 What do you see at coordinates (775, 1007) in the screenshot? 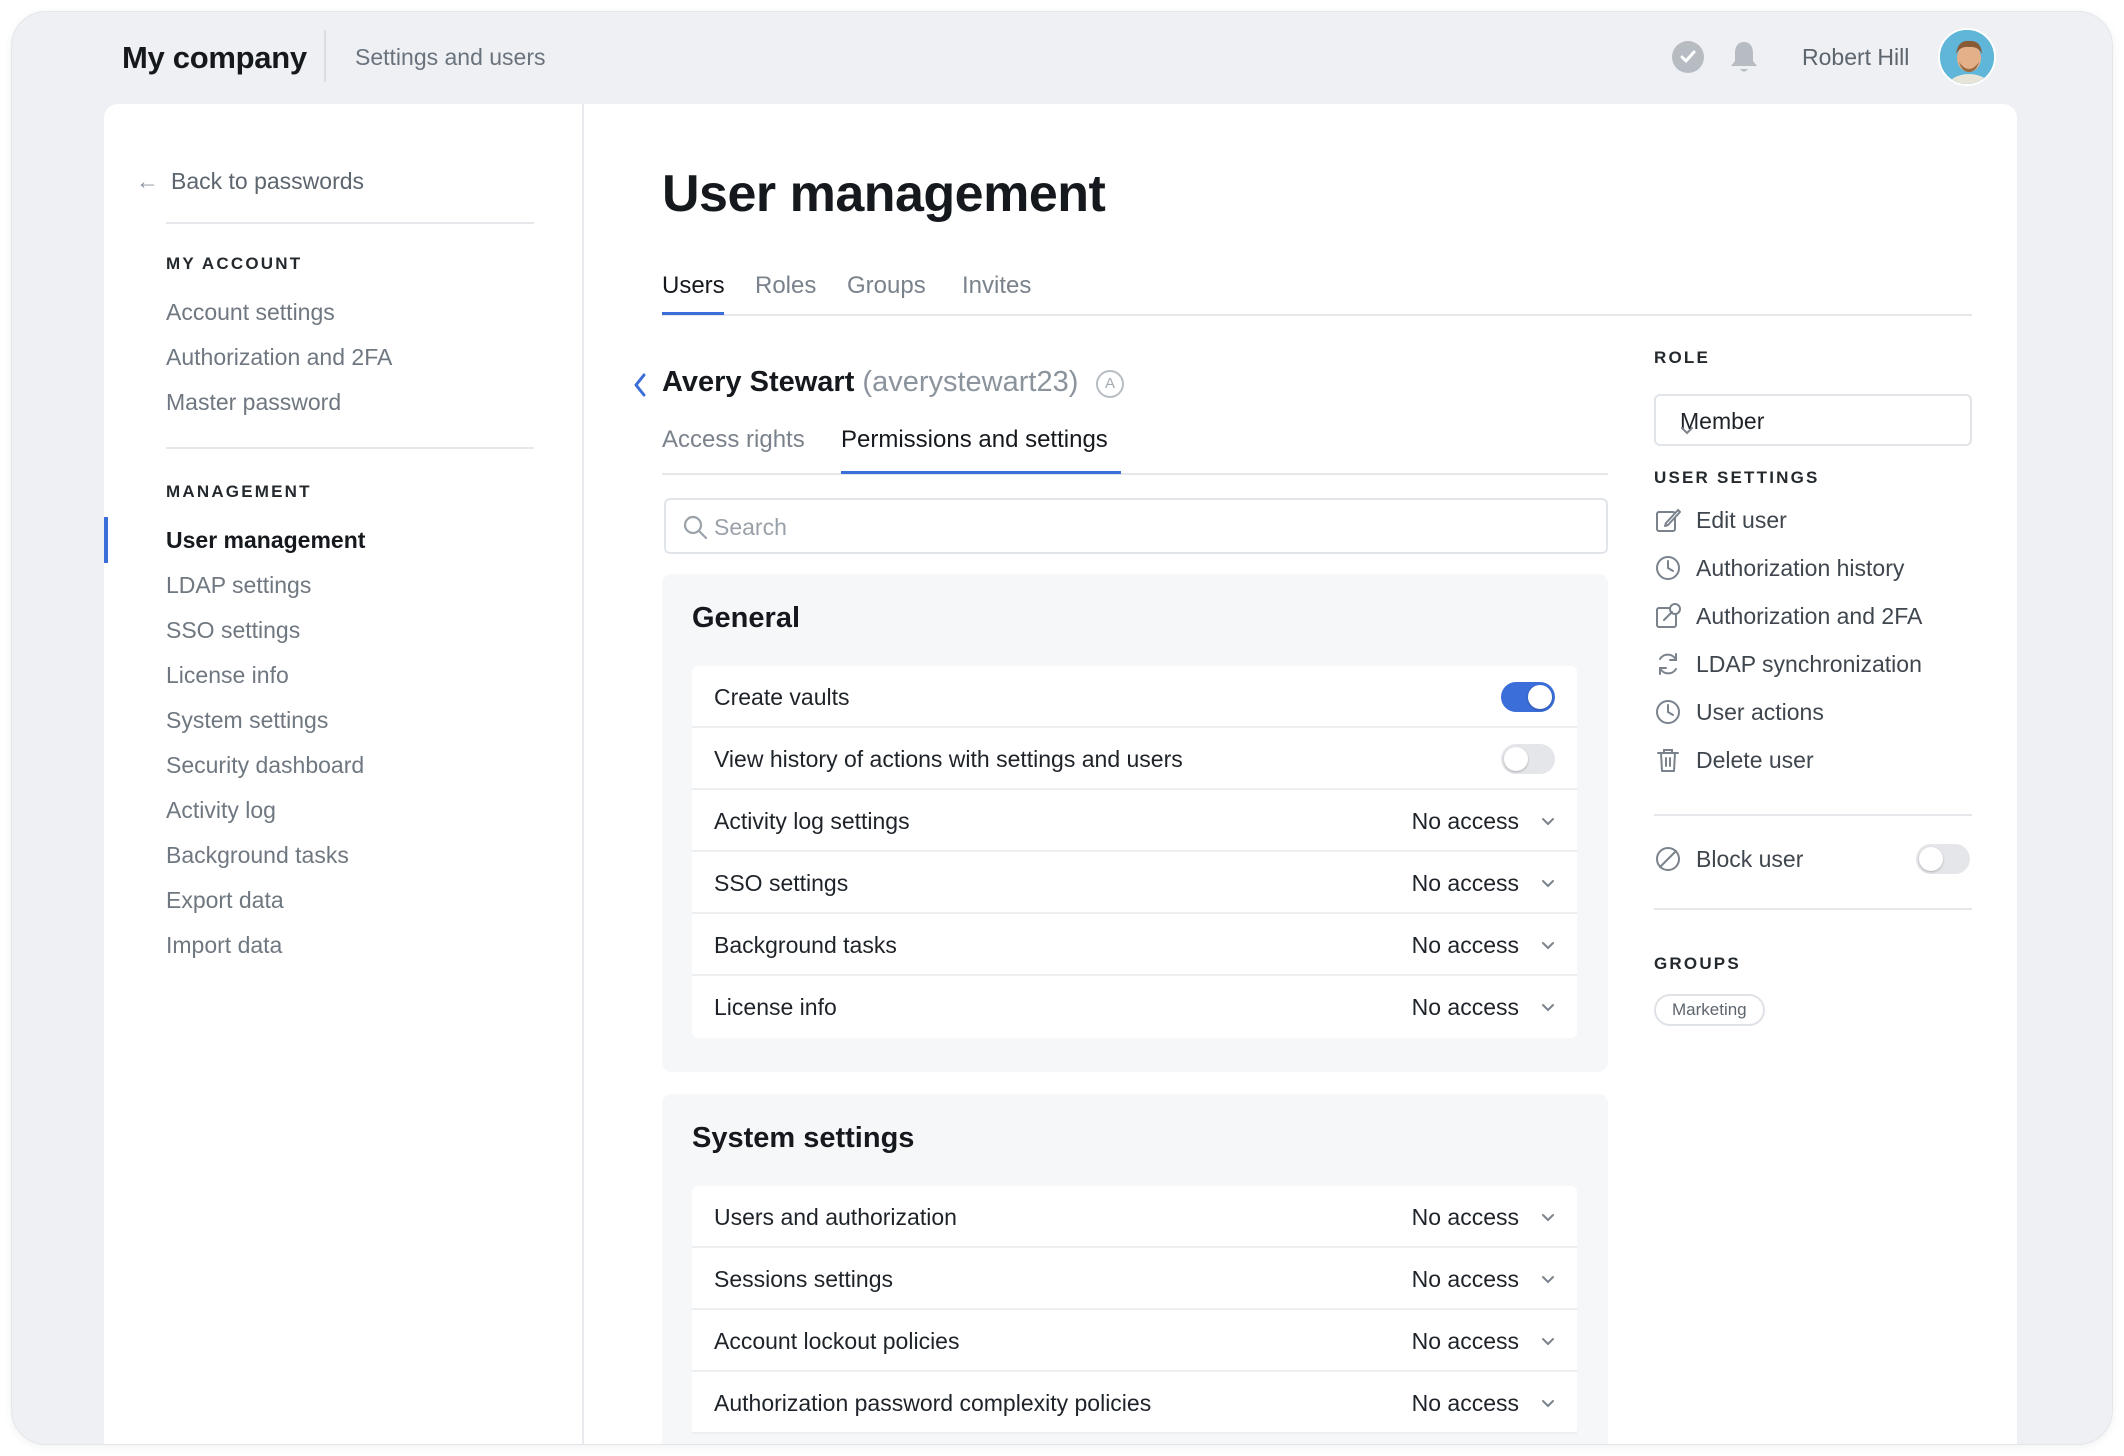
I see `permission-label: License info` at bounding box center [775, 1007].